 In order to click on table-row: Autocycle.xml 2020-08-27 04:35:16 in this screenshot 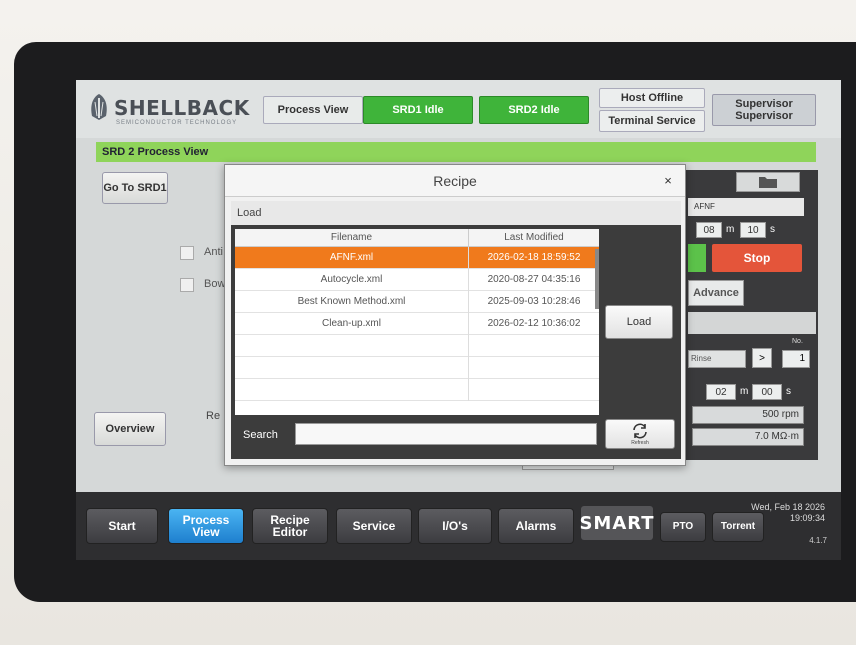, I will do `click(417, 280)`.